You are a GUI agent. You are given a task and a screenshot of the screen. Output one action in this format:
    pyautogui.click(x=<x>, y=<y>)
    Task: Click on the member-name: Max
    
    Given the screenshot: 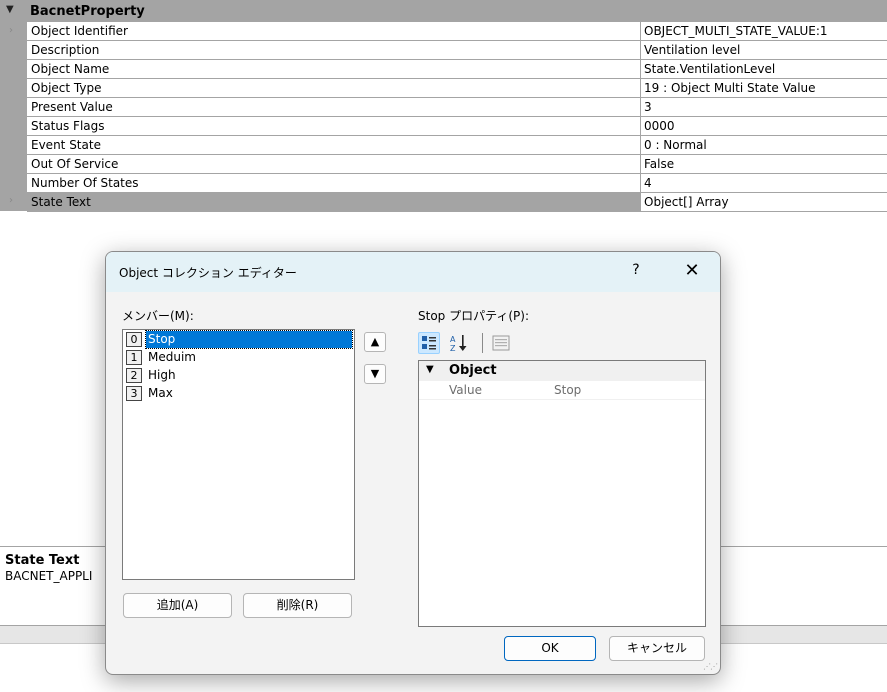 What is the action you would take?
    pyautogui.click(x=160, y=393)
    